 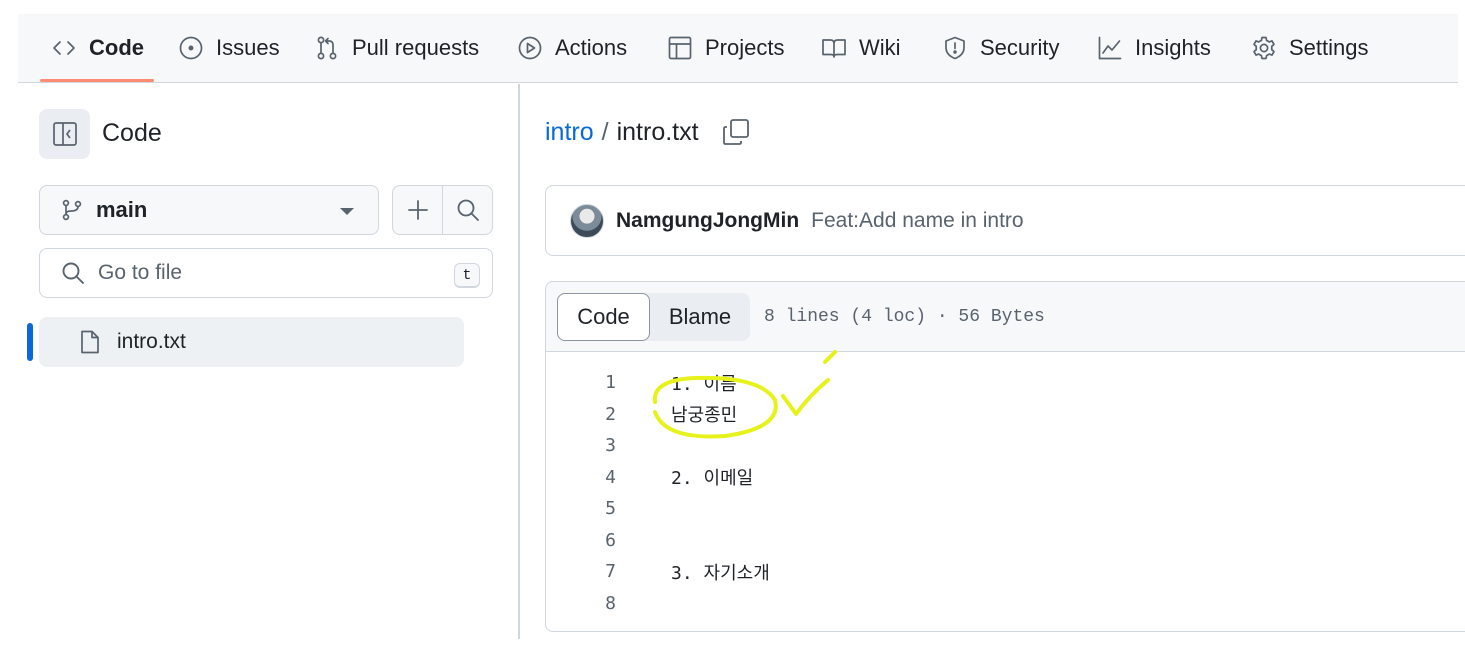 I want to click on git-branch-icon, so click(x=72, y=210).